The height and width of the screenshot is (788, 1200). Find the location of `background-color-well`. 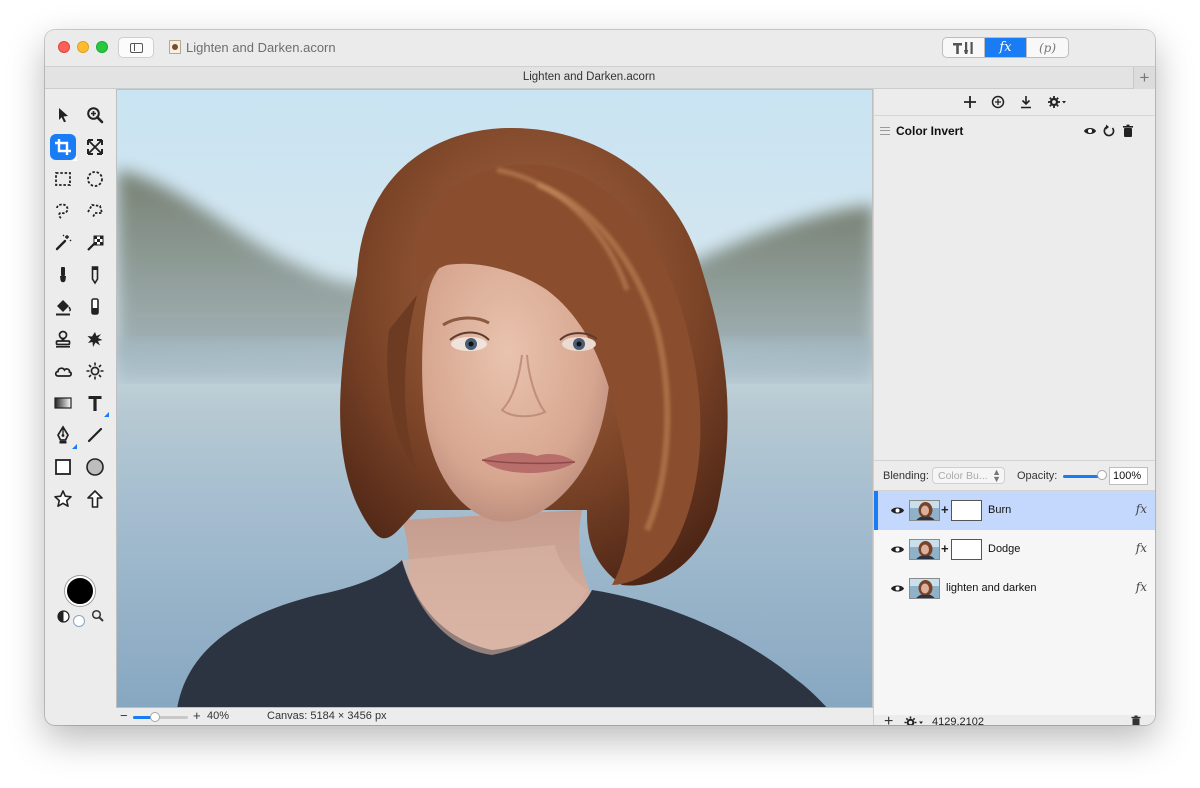

background-color-well is located at coordinates (79, 621).